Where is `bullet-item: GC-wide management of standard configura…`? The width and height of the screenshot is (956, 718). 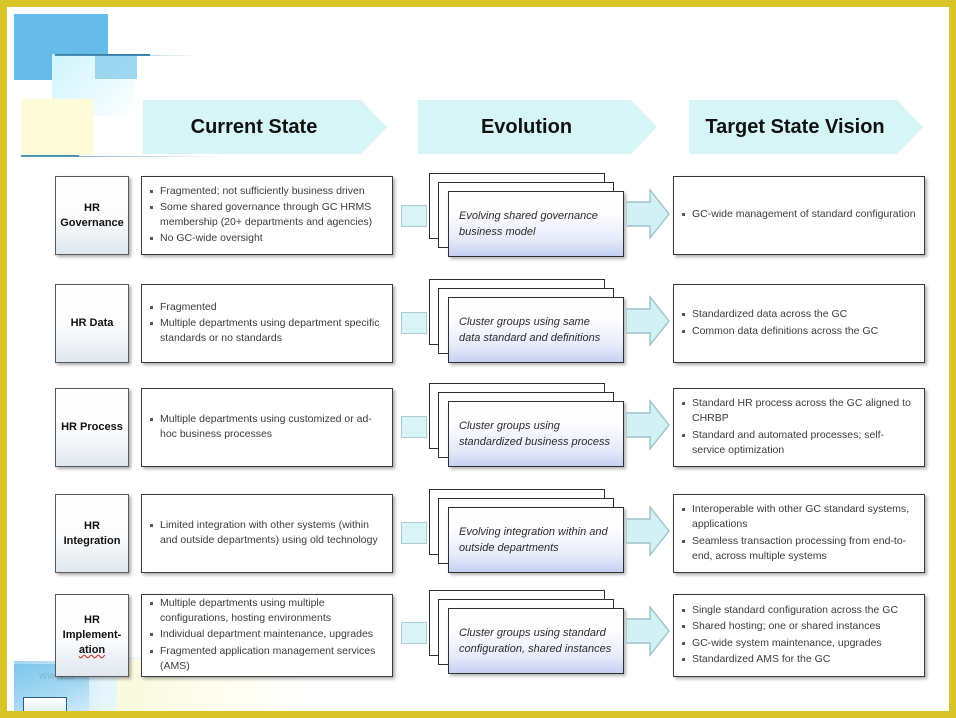
bullet-item: GC-wide management of standard configura… is located at coordinates (798, 214).